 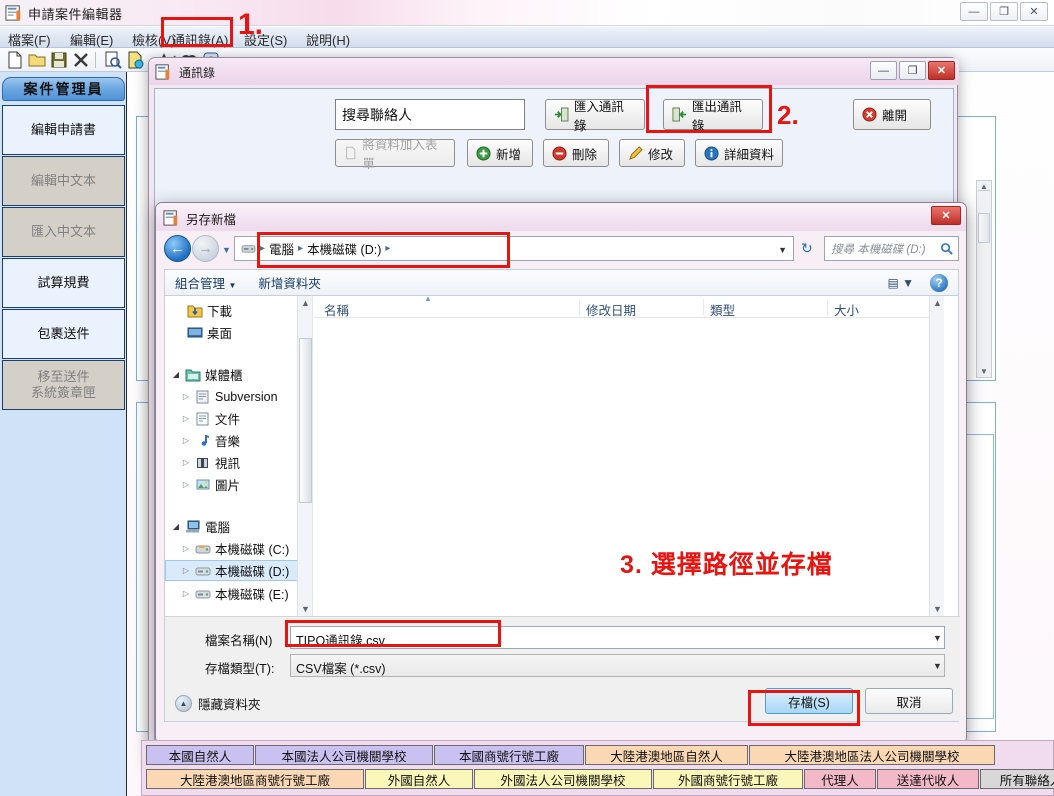 What do you see at coordinates (281, 248) in the screenshot?
I see `breadcrumb-computer: 電腦` at bounding box center [281, 248].